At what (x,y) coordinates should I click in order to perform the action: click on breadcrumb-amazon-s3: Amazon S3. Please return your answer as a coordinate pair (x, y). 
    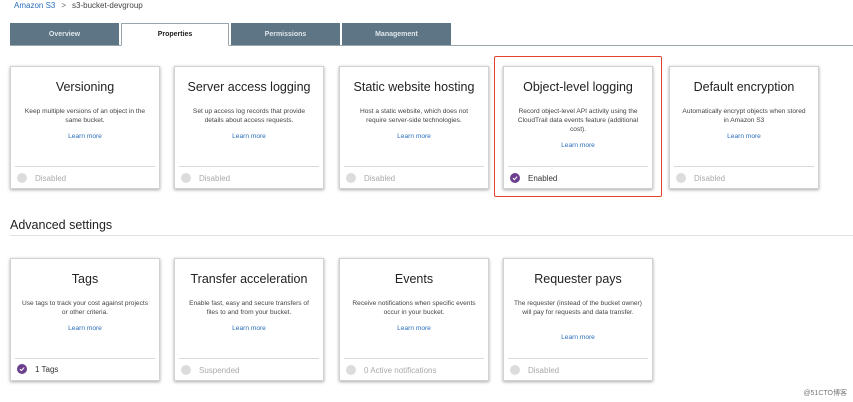
    Looking at the image, I should click on (34, 5).